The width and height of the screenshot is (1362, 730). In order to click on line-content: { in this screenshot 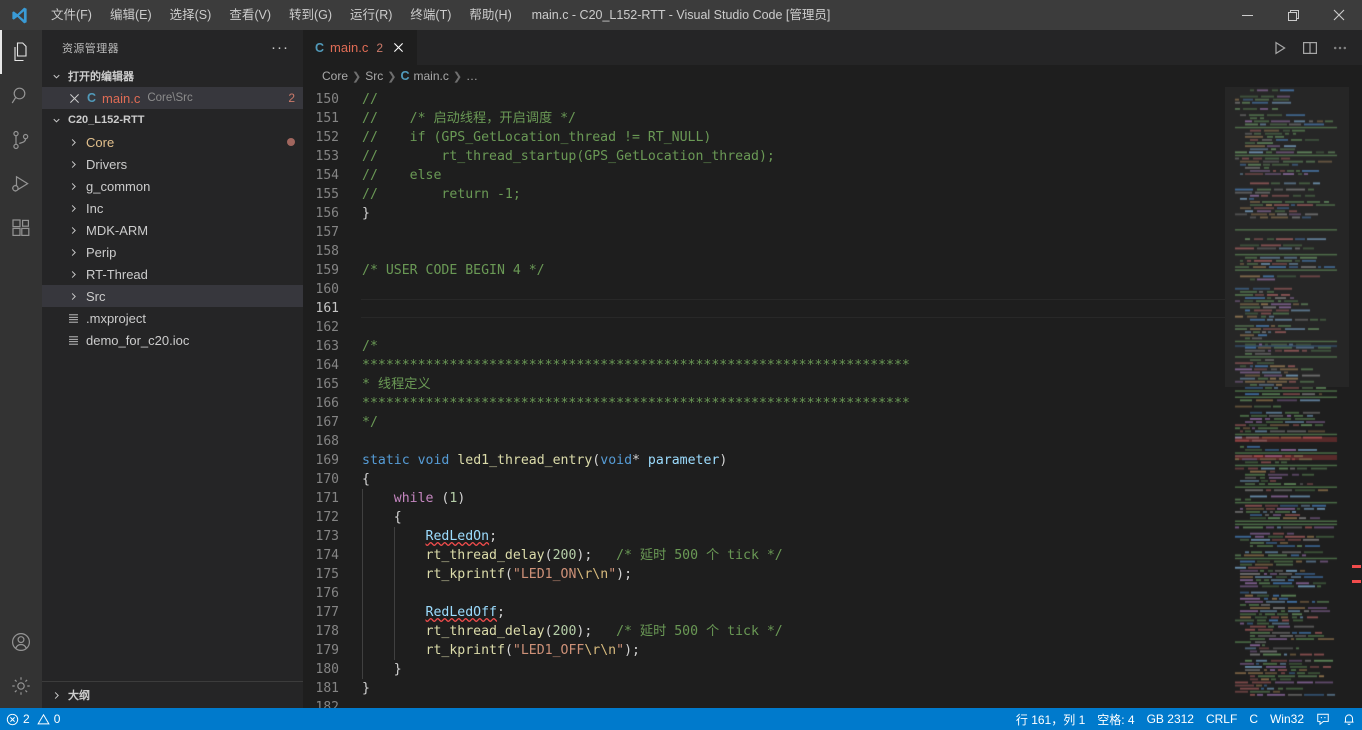, I will do `click(793, 517)`.